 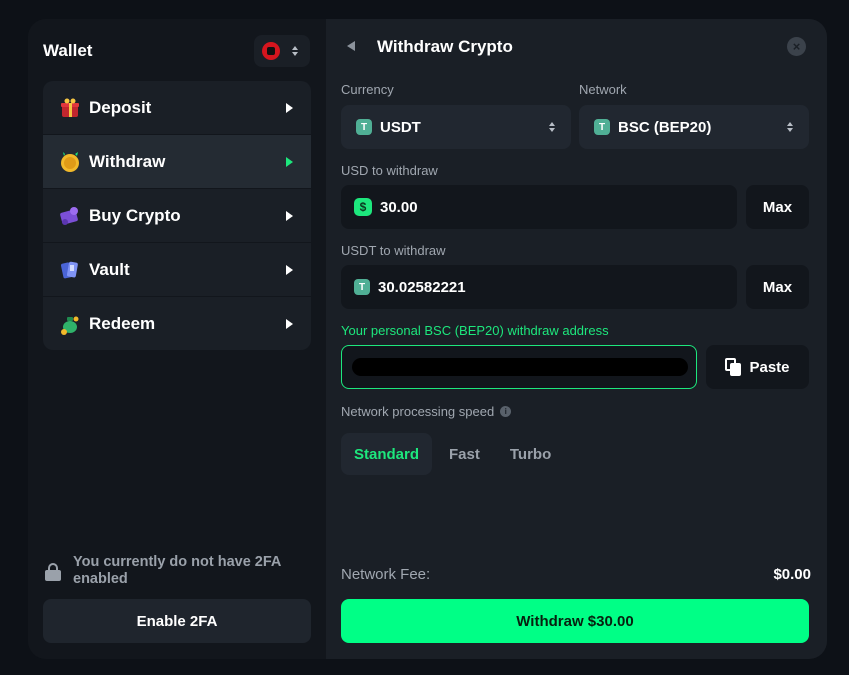 What do you see at coordinates (363, 207) in the screenshot?
I see `dollar-icon: $` at bounding box center [363, 207].